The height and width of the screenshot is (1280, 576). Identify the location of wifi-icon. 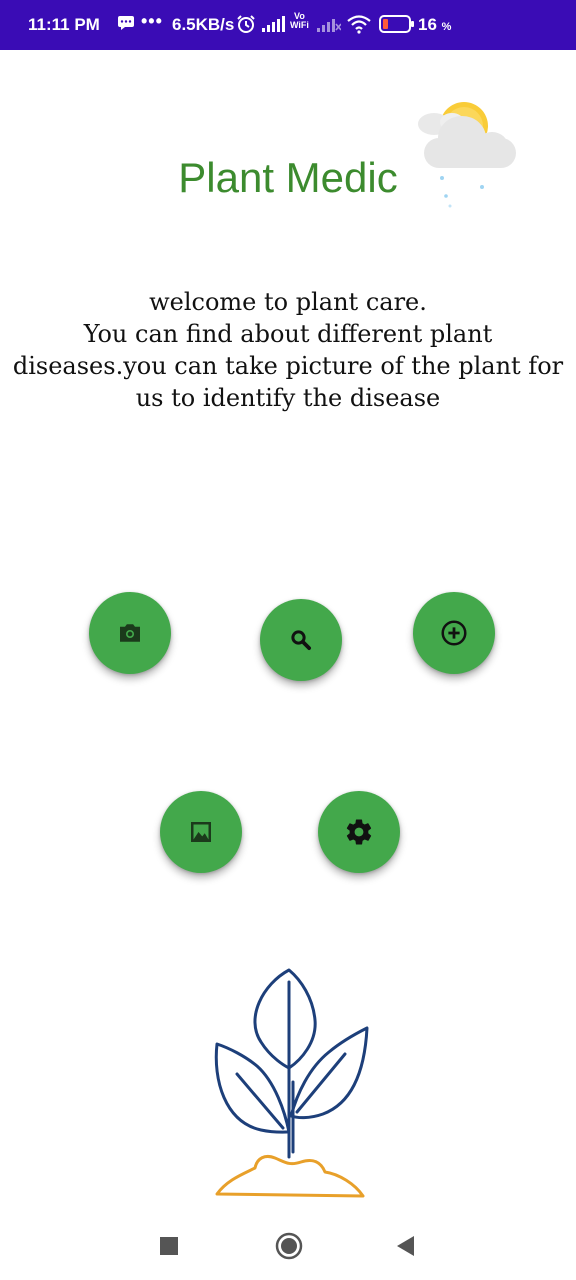
(359, 24).